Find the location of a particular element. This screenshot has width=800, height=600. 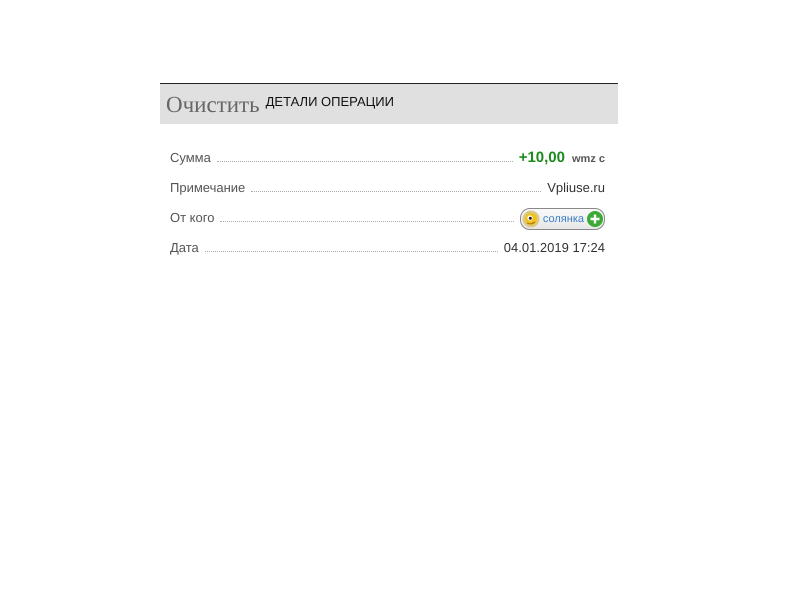

clear-link: Очистить is located at coordinates (213, 105).